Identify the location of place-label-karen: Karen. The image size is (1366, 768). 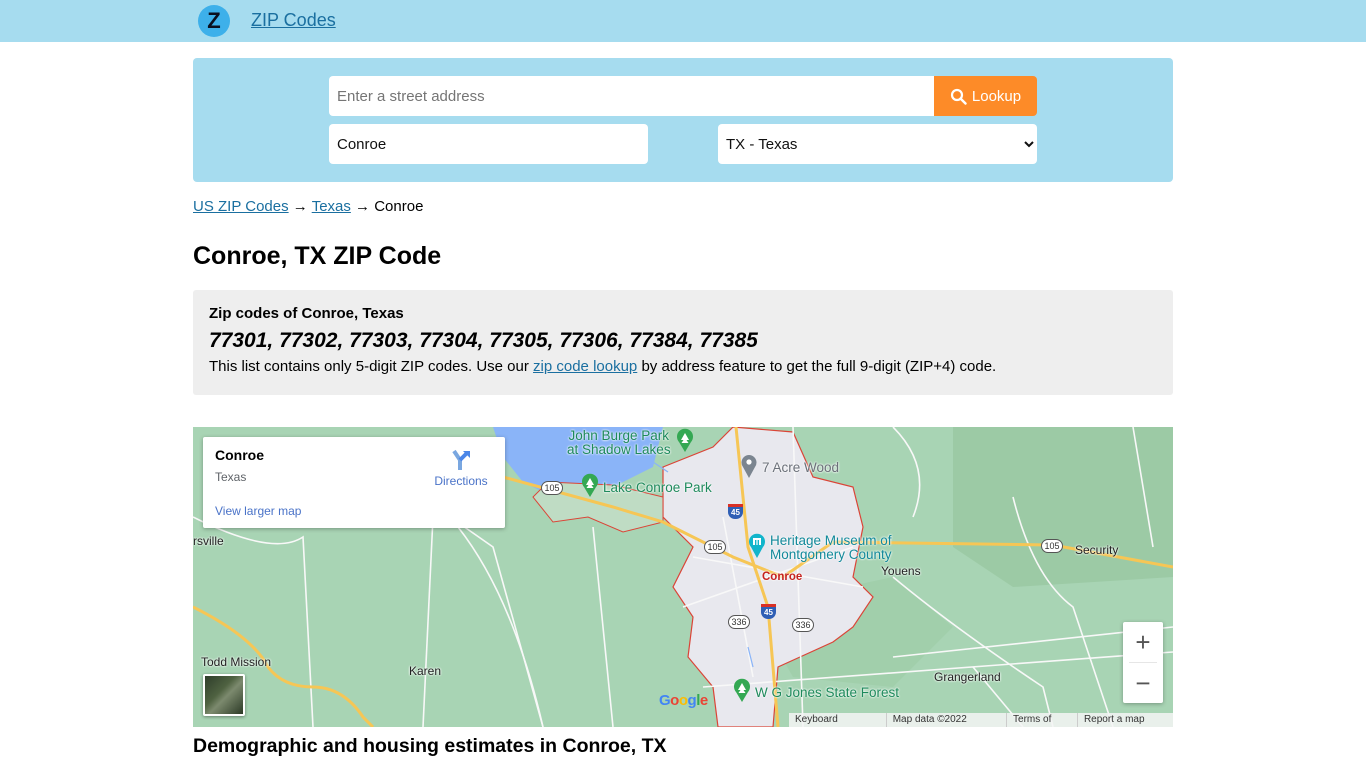
(425, 671).